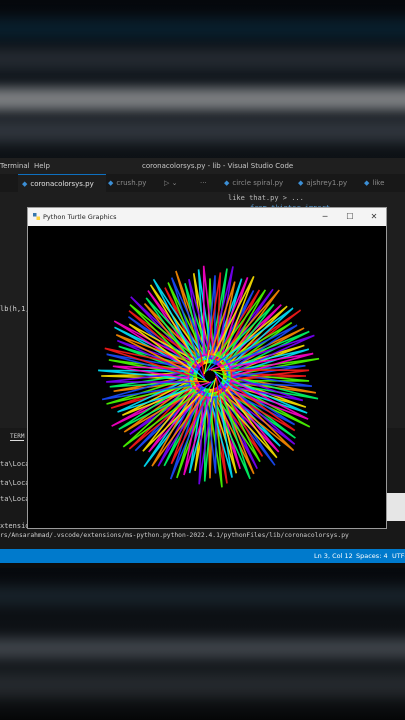  Describe the element at coordinates (17, 437) in the screenshot. I see `panel-tab-terminal: TERM` at that location.